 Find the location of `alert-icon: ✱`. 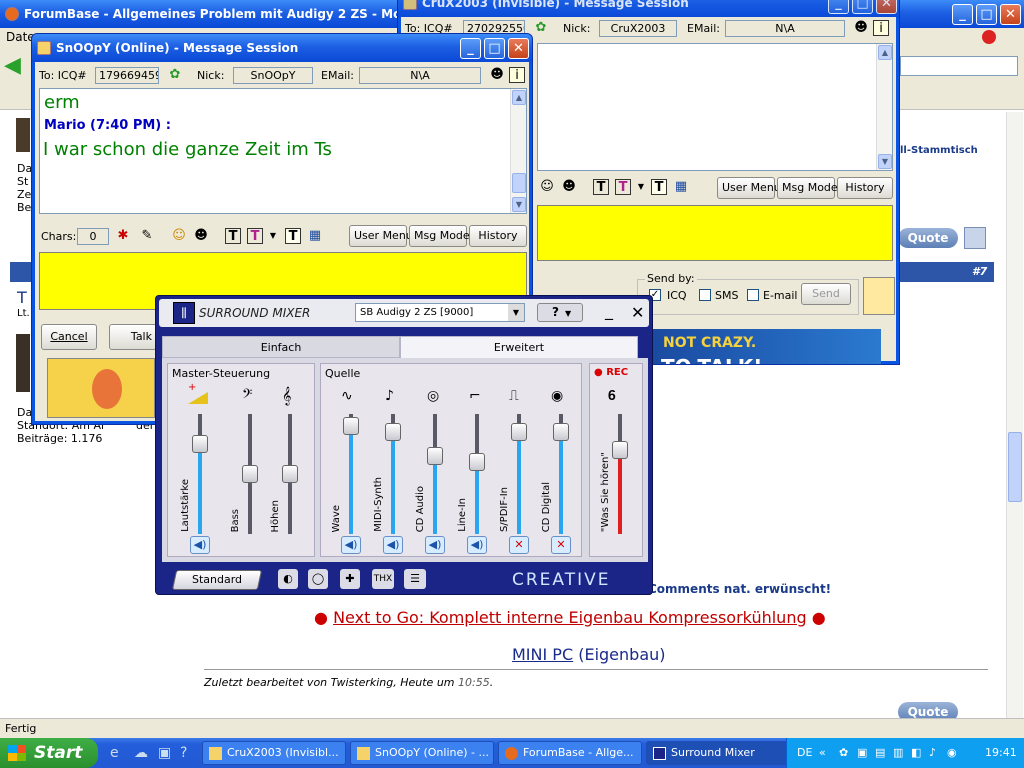

alert-icon: ✱ is located at coordinates (123, 236).